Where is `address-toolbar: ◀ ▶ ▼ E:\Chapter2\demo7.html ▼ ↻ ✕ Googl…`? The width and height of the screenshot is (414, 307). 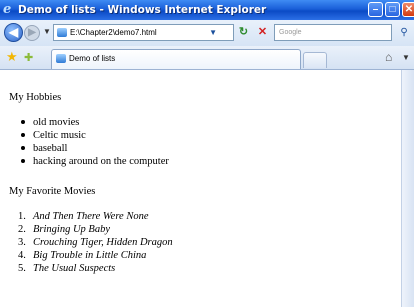
address-toolbar: ◀ ▶ ▼ E:\Chapter2\demo7.html ▼ ↻ ✕ Googl… is located at coordinates (207, 33).